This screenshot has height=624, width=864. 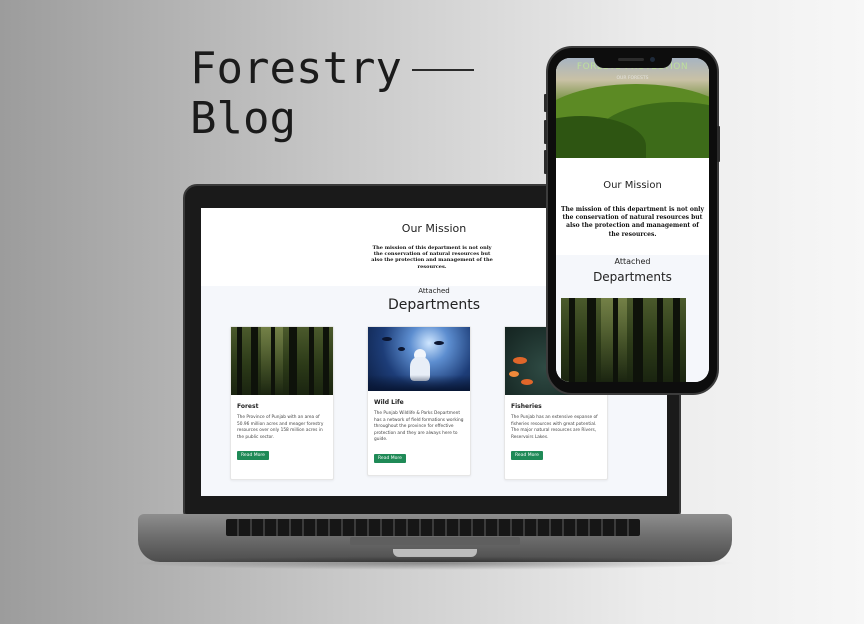 I want to click on card-title: Wild Life, so click(x=389, y=402).